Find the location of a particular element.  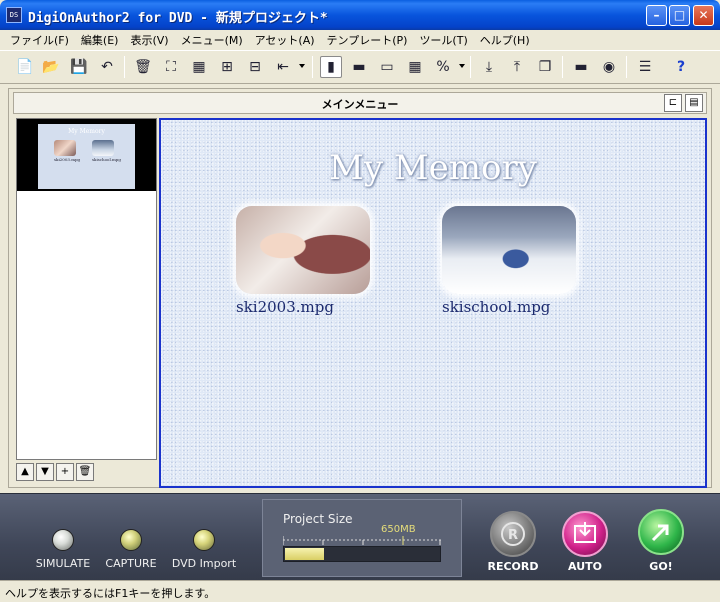

dvd-import-led-icon is located at coordinates (204, 540).